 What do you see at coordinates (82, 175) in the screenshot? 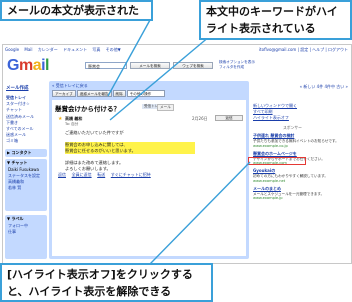
I see `reply-all-link: 全員に返信` at bounding box center [82, 175].